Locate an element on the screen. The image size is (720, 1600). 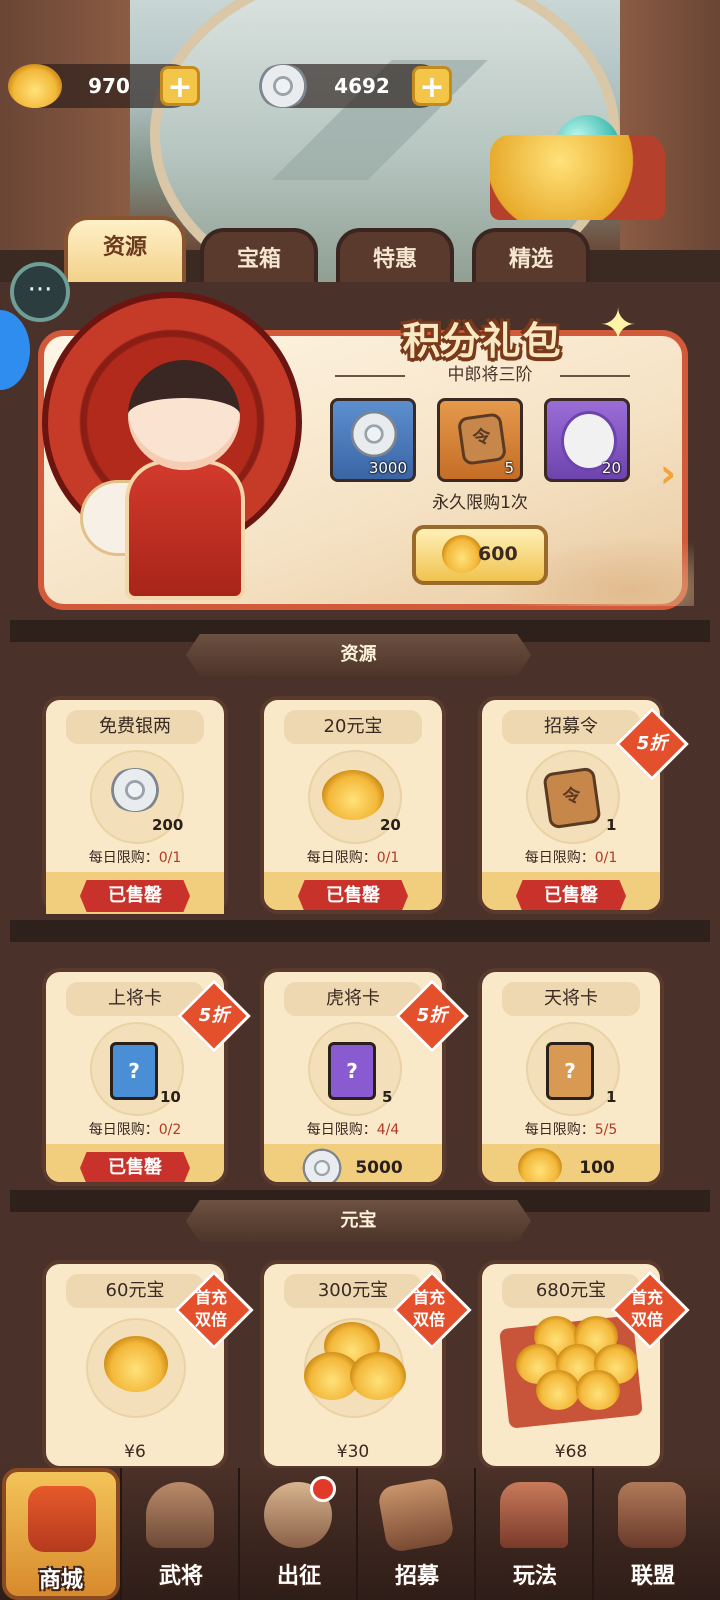
card-title: 天将卡 is located at coordinates (571, 999).